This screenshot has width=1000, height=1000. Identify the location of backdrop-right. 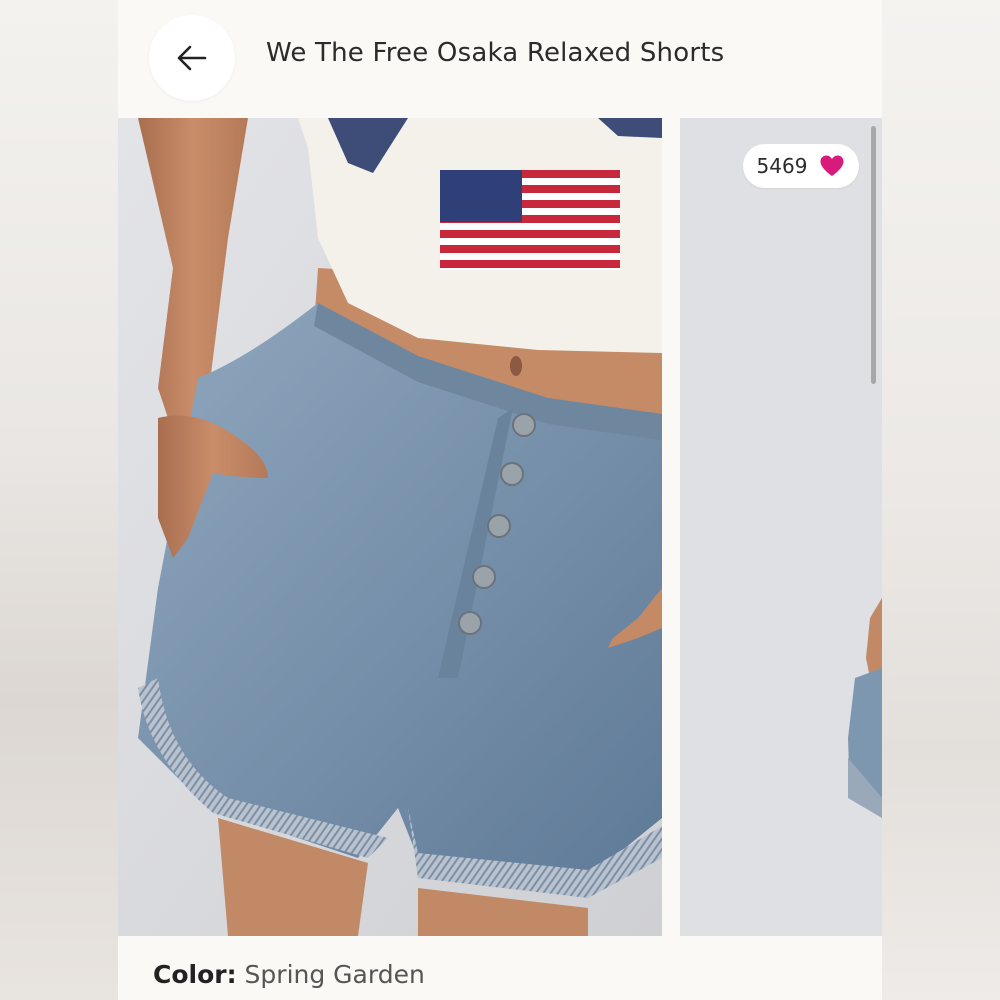
(941, 500).